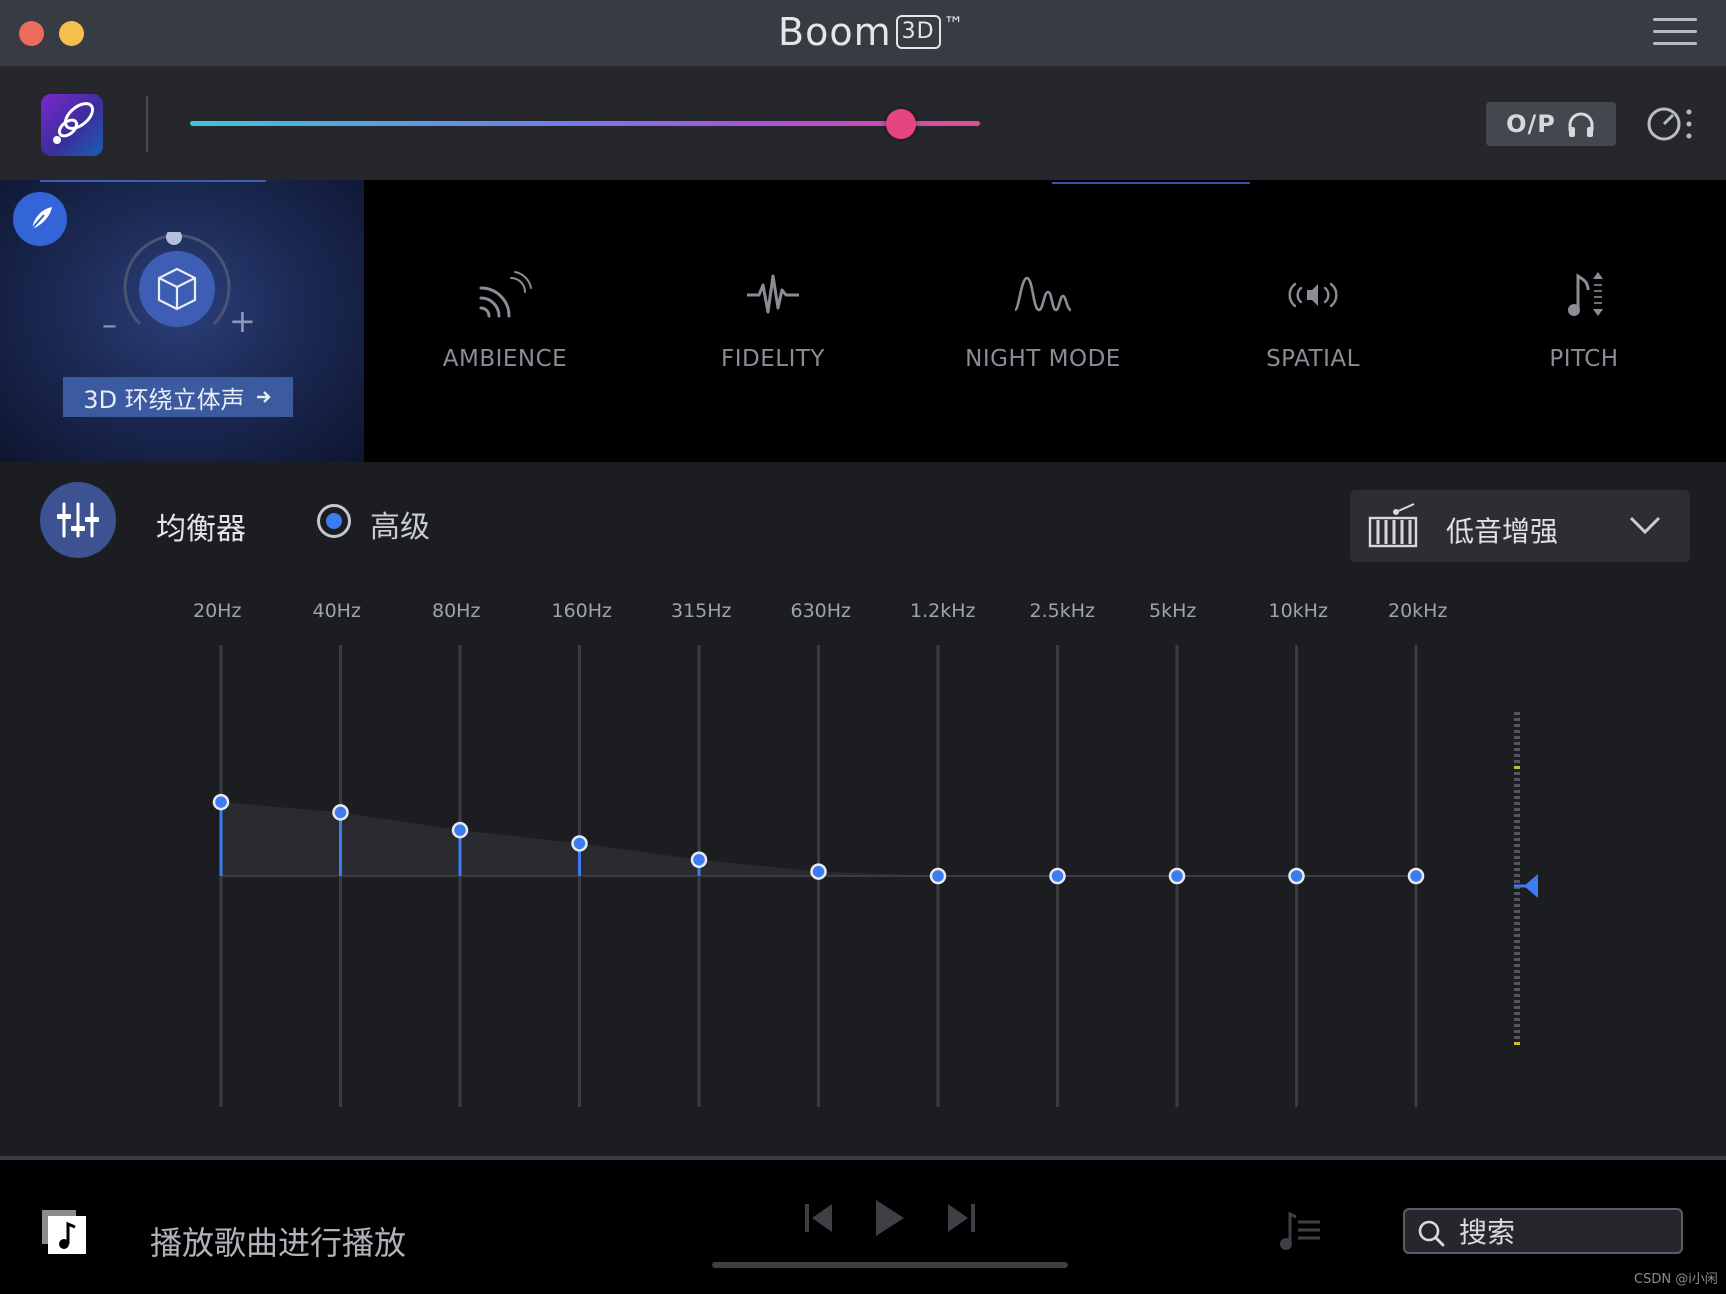 This screenshot has width=1726, height=1294. I want to click on play-icon, so click(889, 1218).